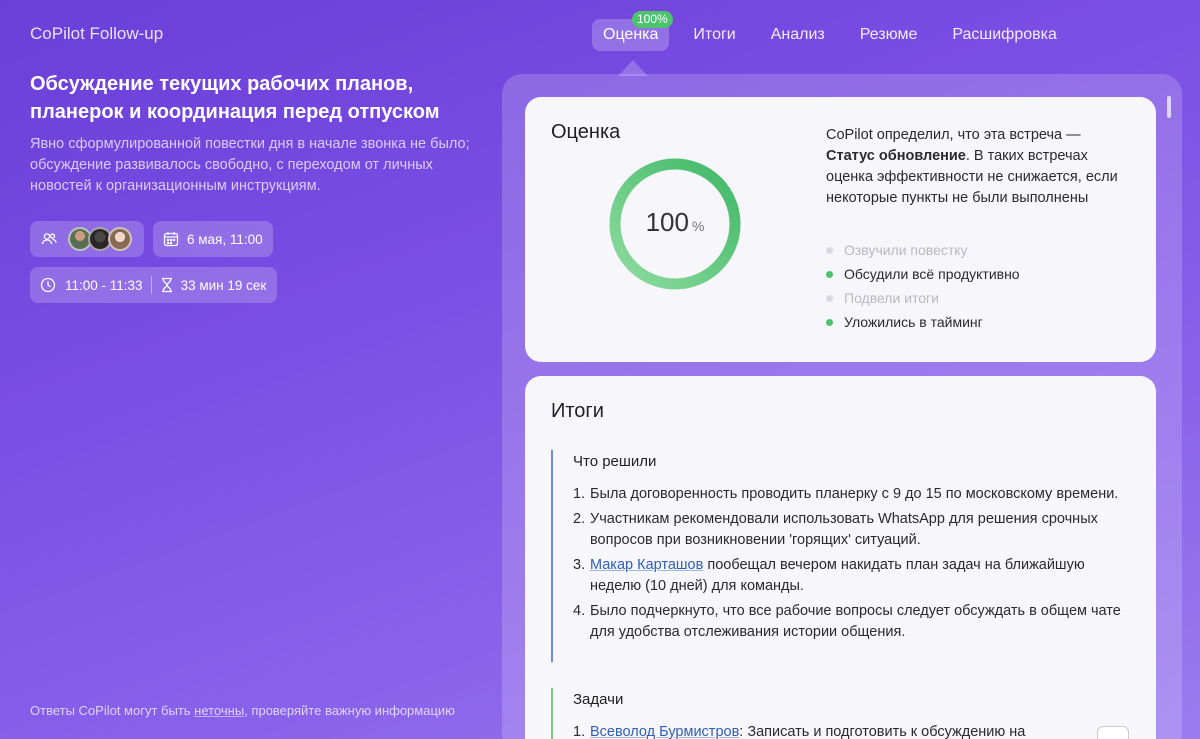  What do you see at coordinates (97, 33) in the screenshot?
I see `app-title: CoPilot Follow-up` at bounding box center [97, 33].